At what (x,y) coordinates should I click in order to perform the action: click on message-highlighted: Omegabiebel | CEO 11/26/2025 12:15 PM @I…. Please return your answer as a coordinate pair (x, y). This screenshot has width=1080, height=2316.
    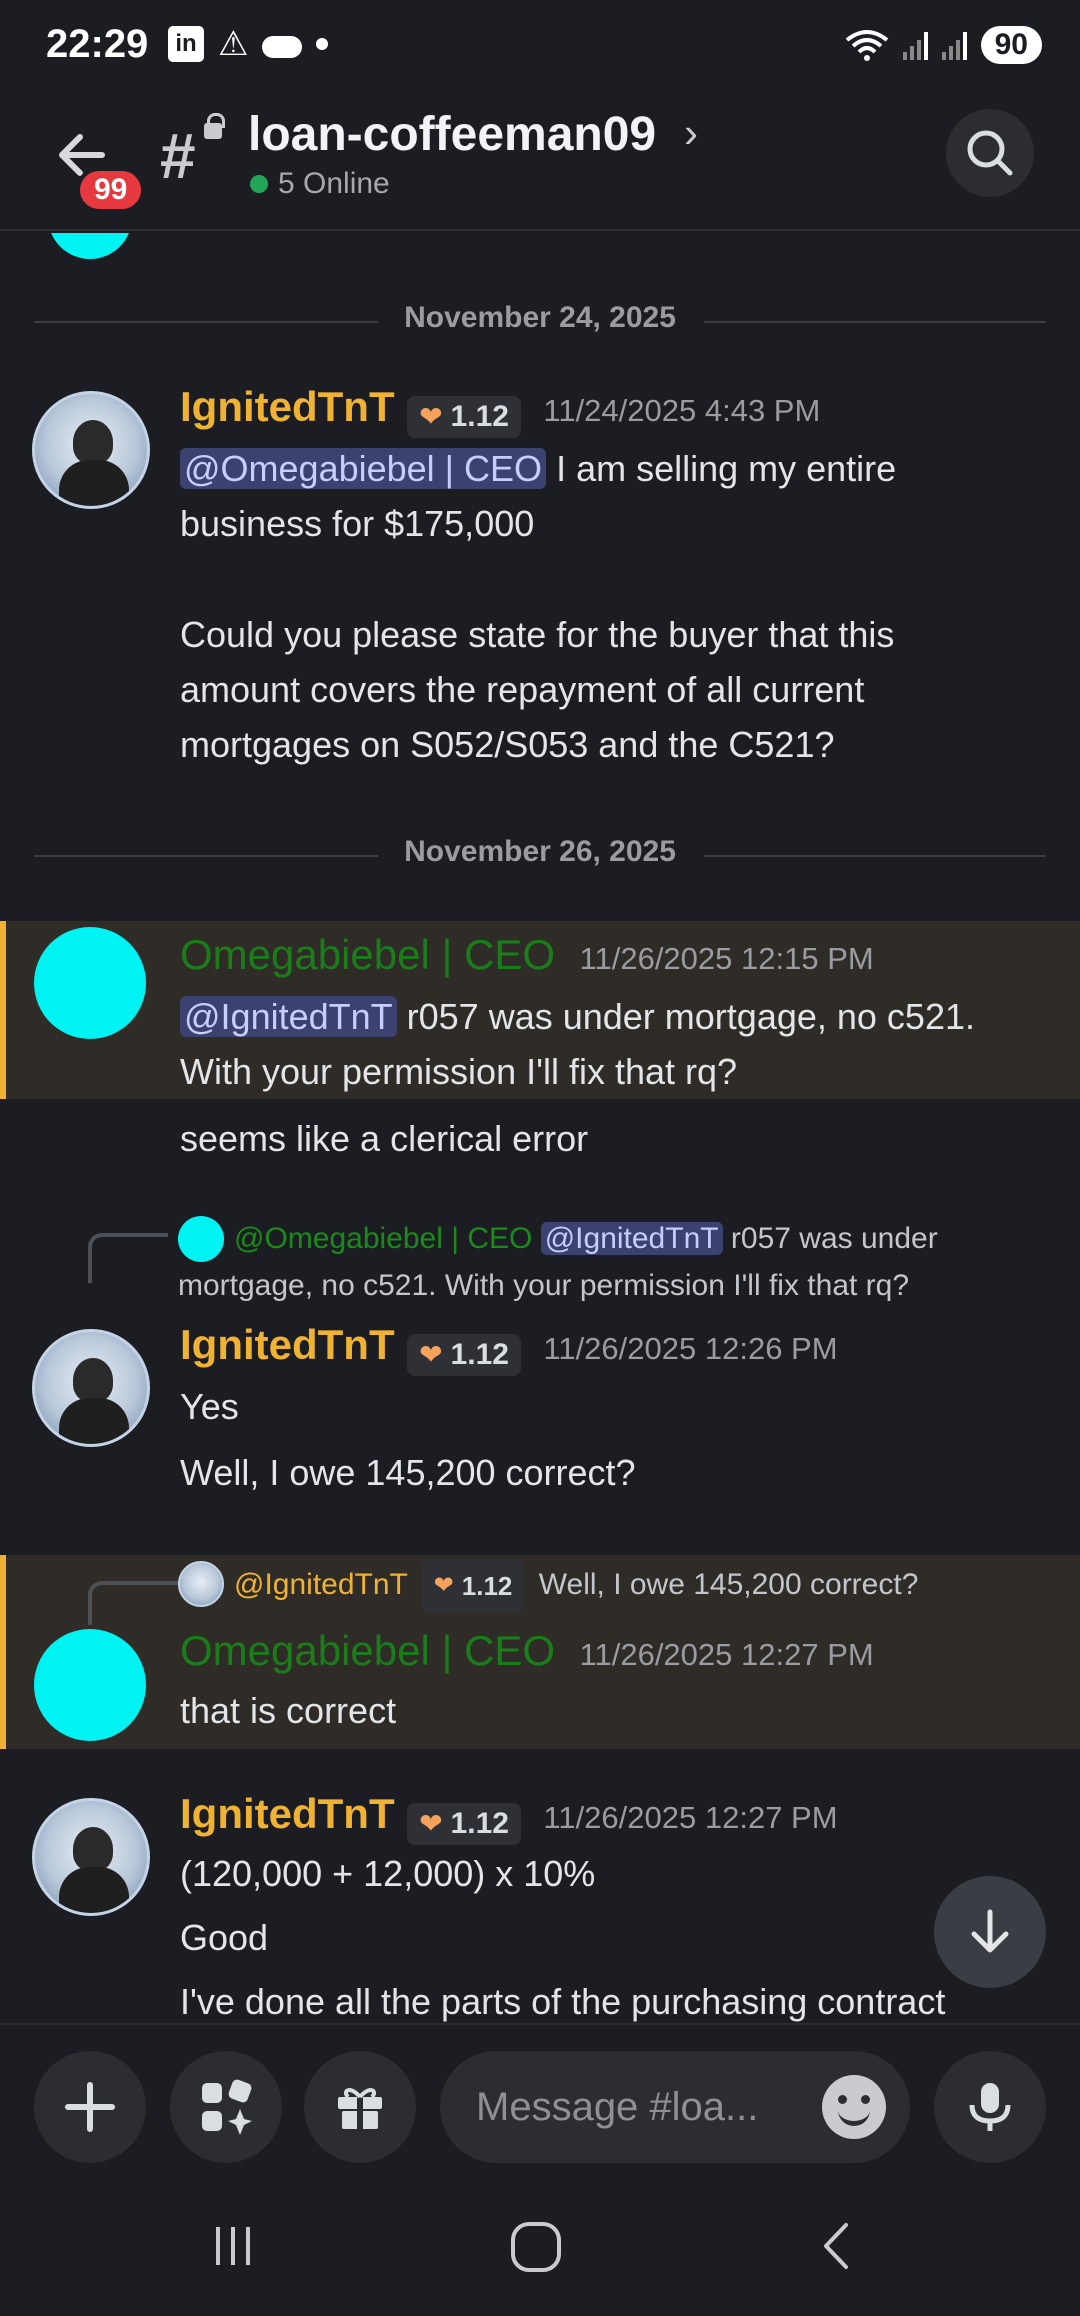
    Looking at the image, I should click on (540, 1010).